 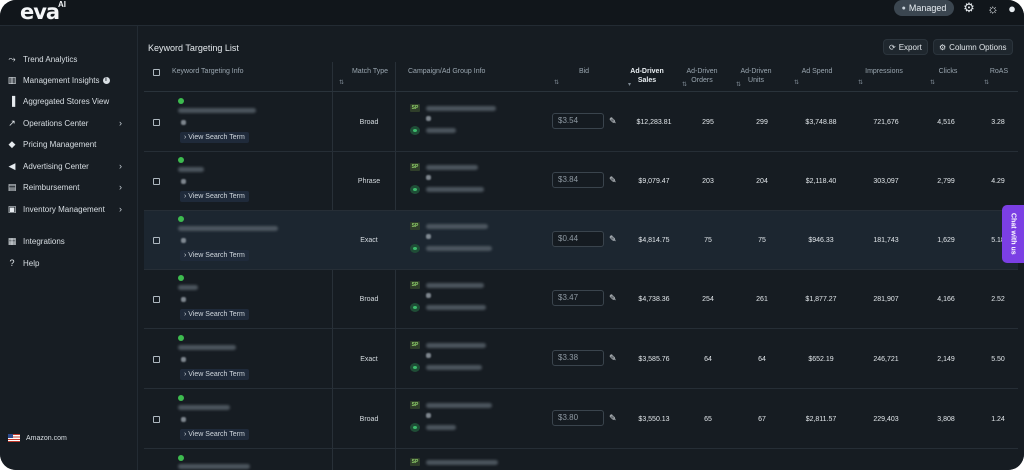 What do you see at coordinates (578, 298) in the screenshot?
I see `bid-input: $3.47` at bounding box center [578, 298].